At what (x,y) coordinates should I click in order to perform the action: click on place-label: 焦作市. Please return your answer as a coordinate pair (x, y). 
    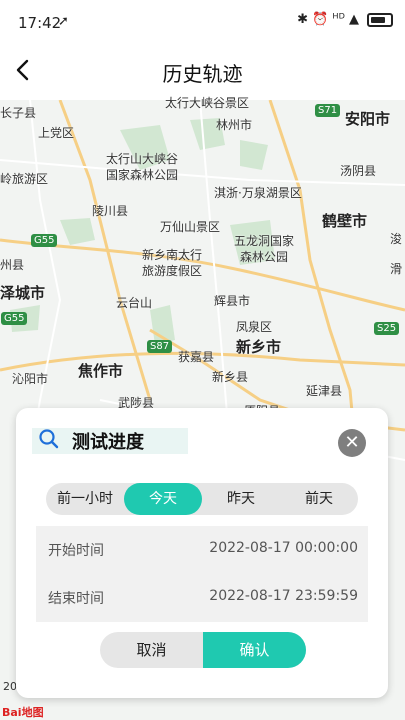
    Looking at the image, I should click on (101, 371).